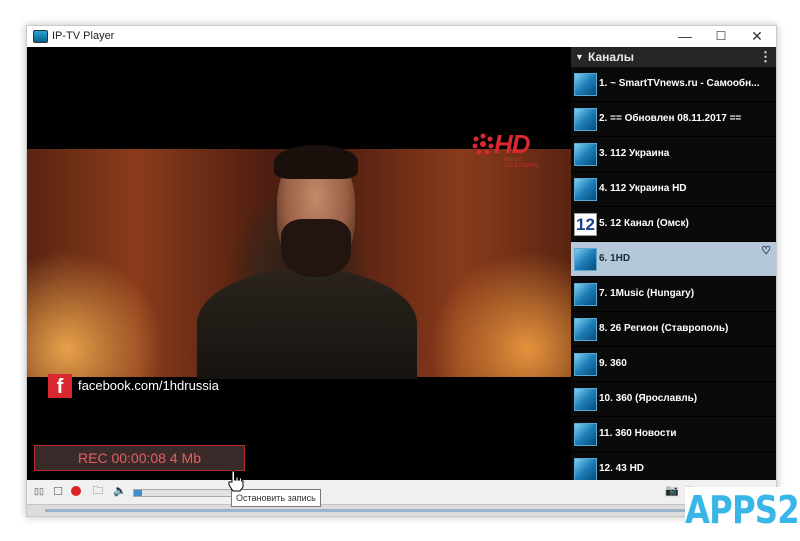 This screenshot has height=541, width=800. What do you see at coordinates (613, 363) in the screenshot?
I see `channel-label: 9. 360` at bounding box center [613, 363].